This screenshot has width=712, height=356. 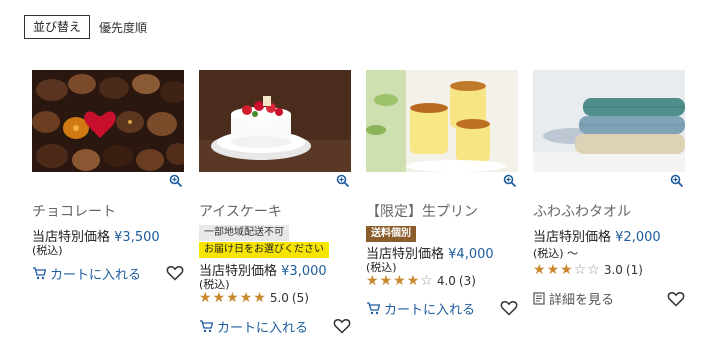 I want to click on tax-label: (税込) 〜, so click(x=556, y=253).